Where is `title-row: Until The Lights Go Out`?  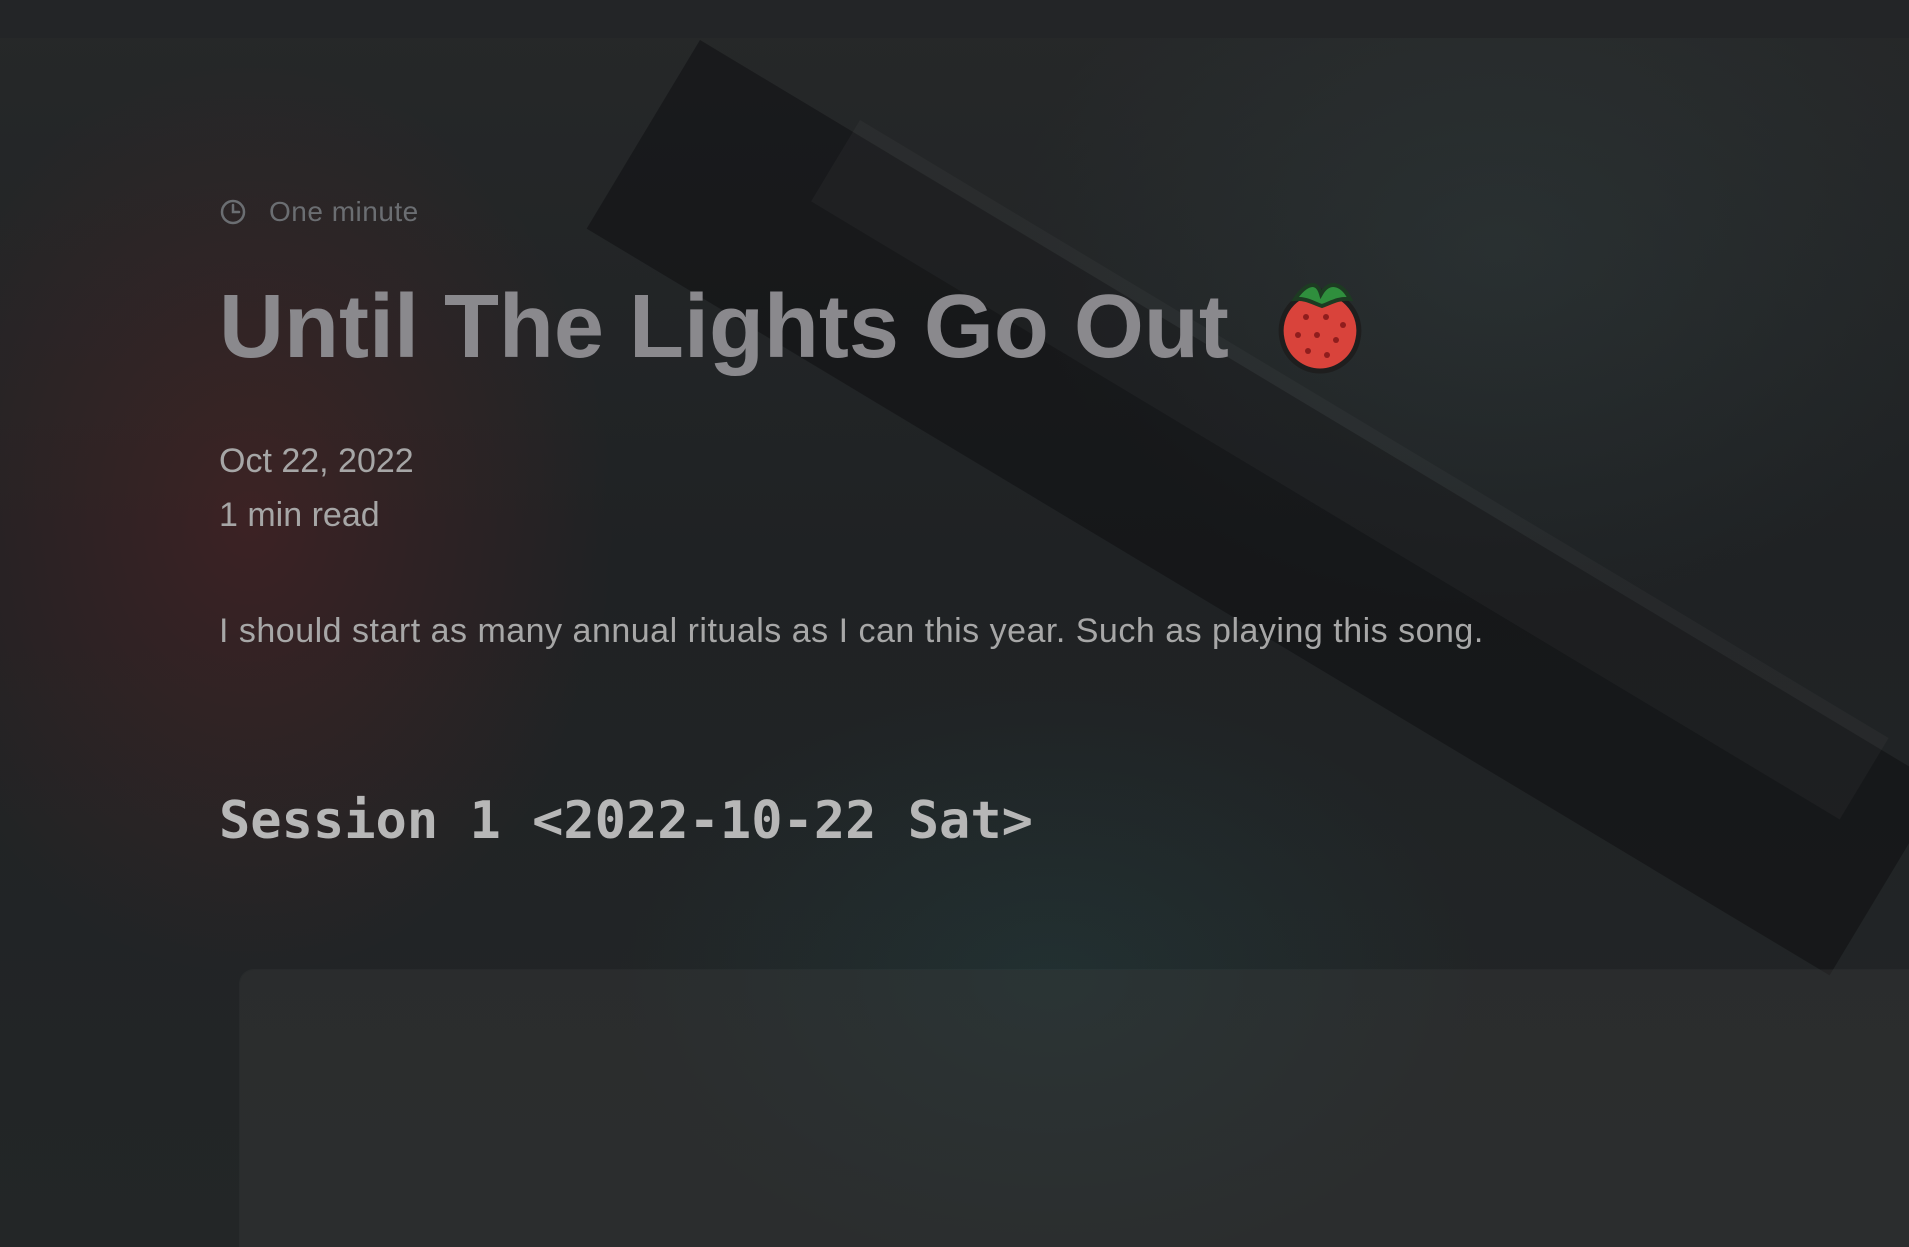 title-row: Until The Lights Go Out is located at coordinates (1039, 327).